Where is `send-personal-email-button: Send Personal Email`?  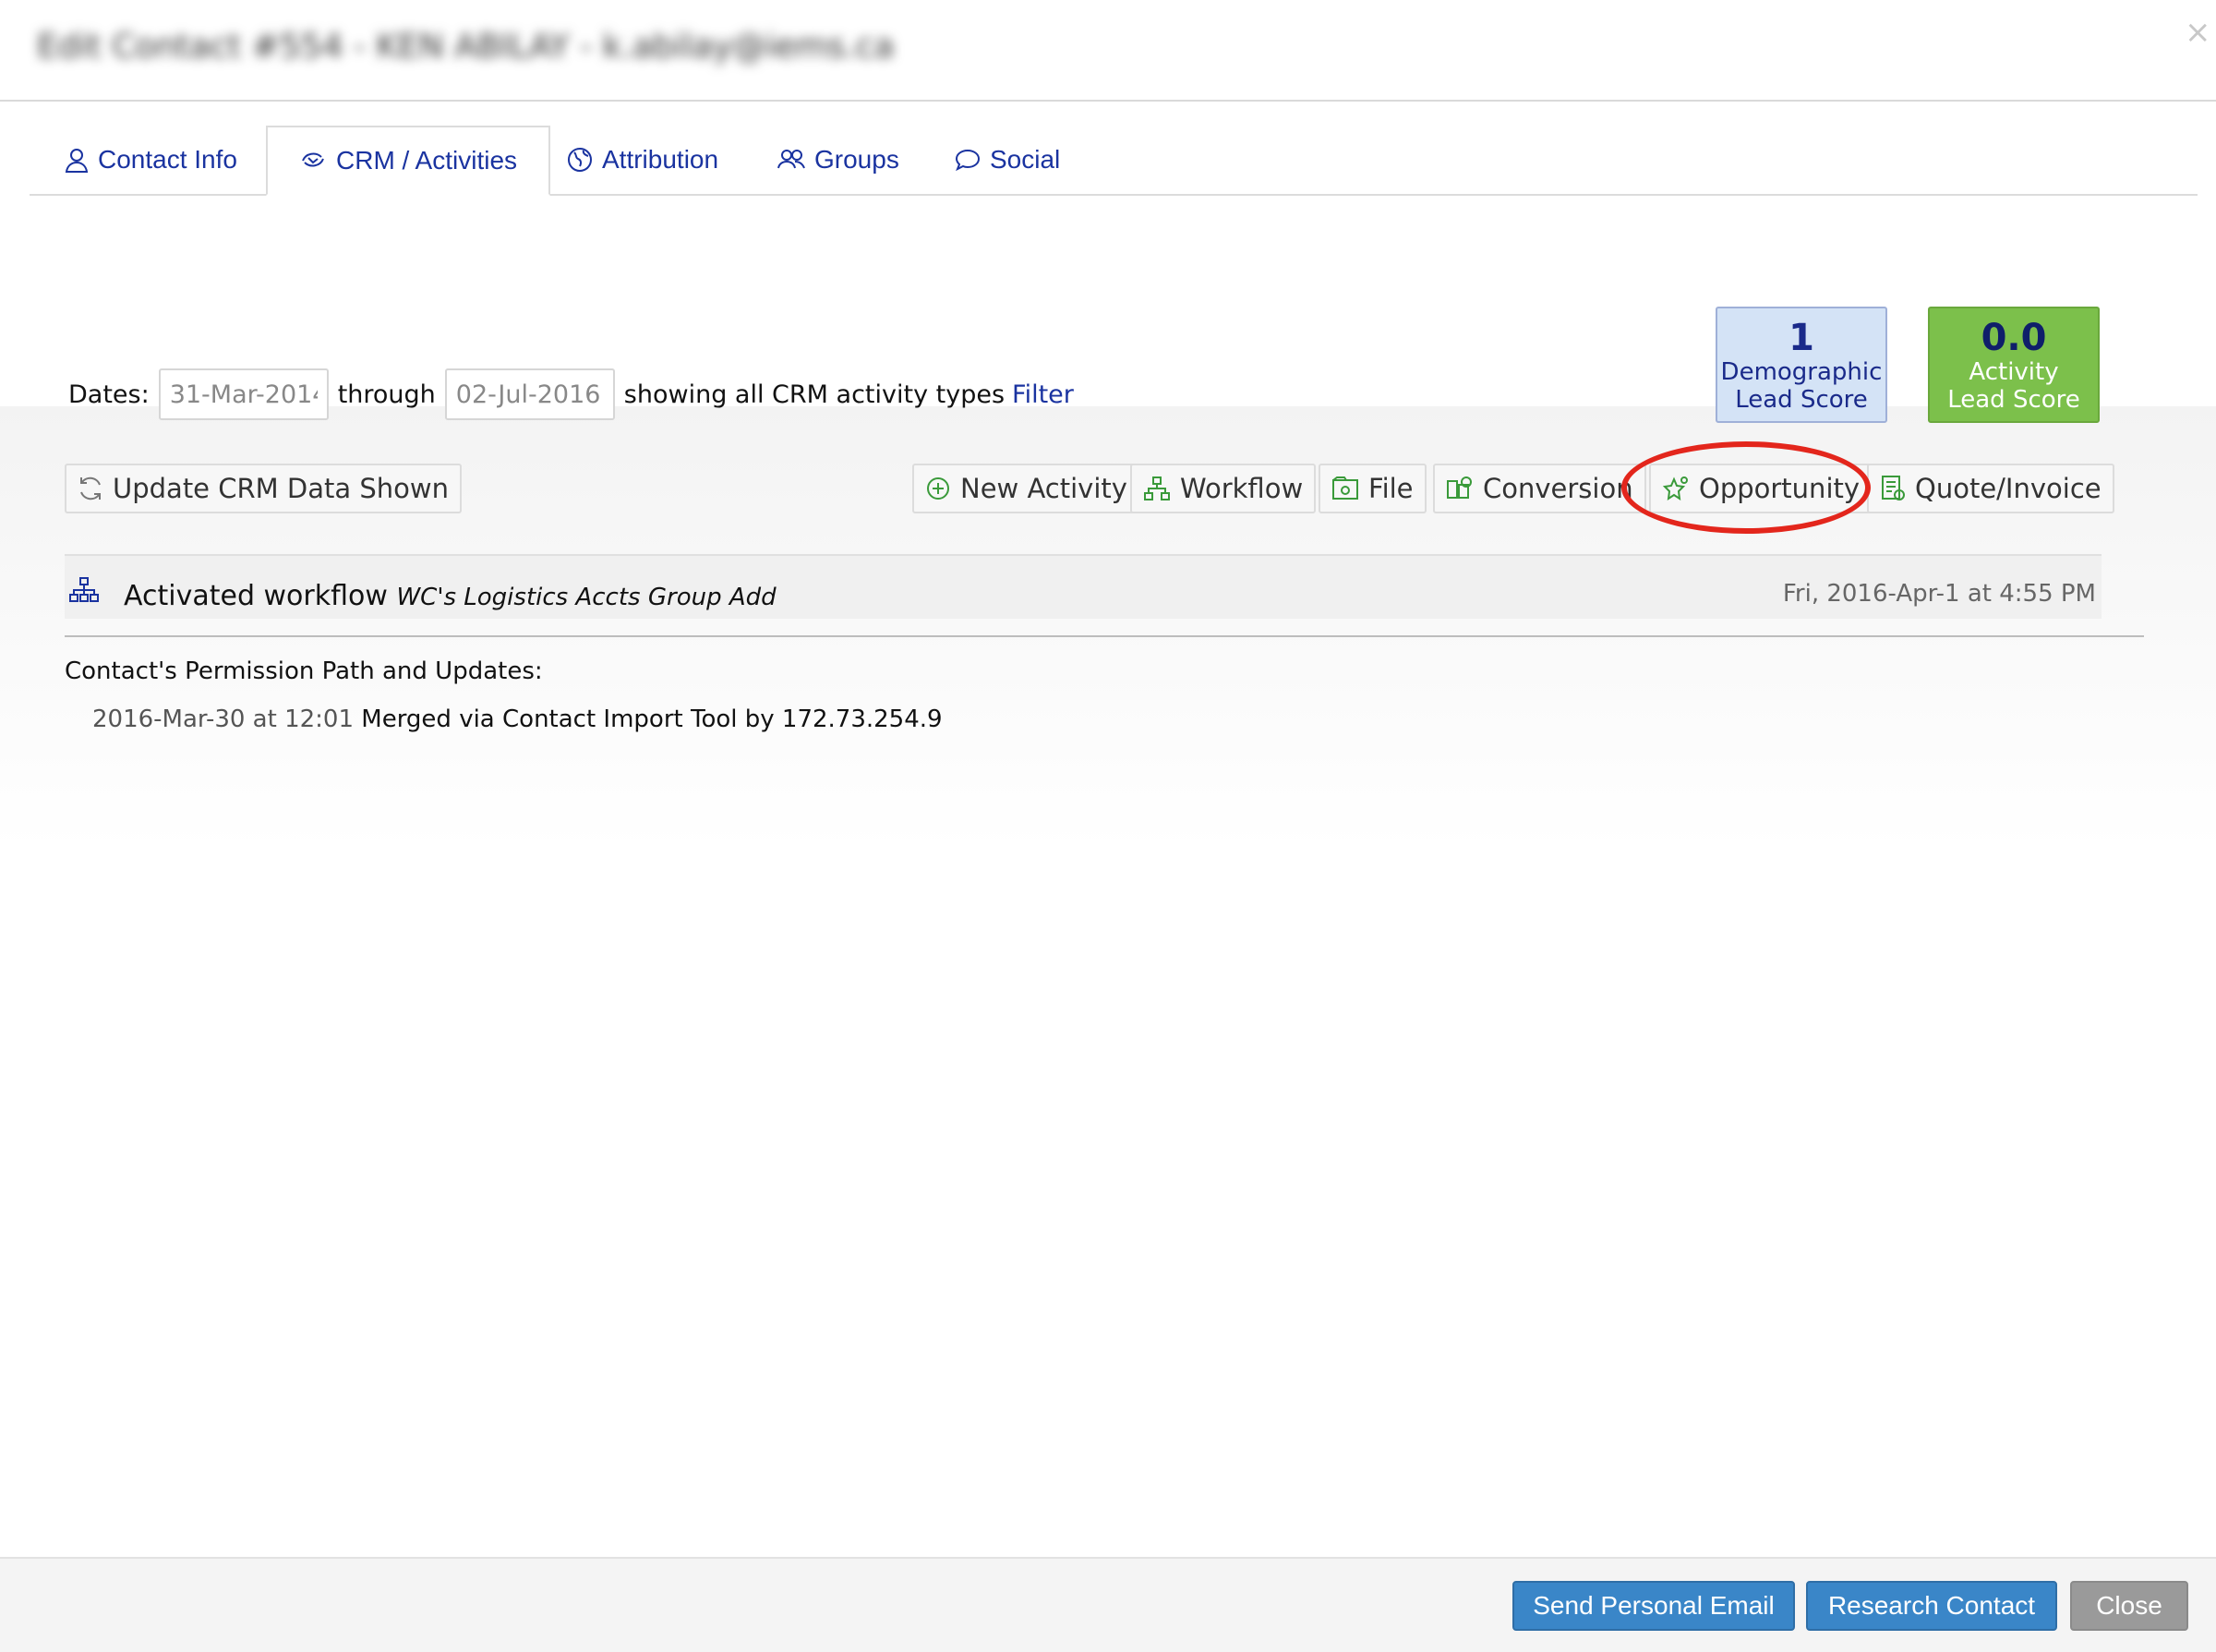
send-personal-email-button: Send Personal Email is located at coordinates (1653, 1606).